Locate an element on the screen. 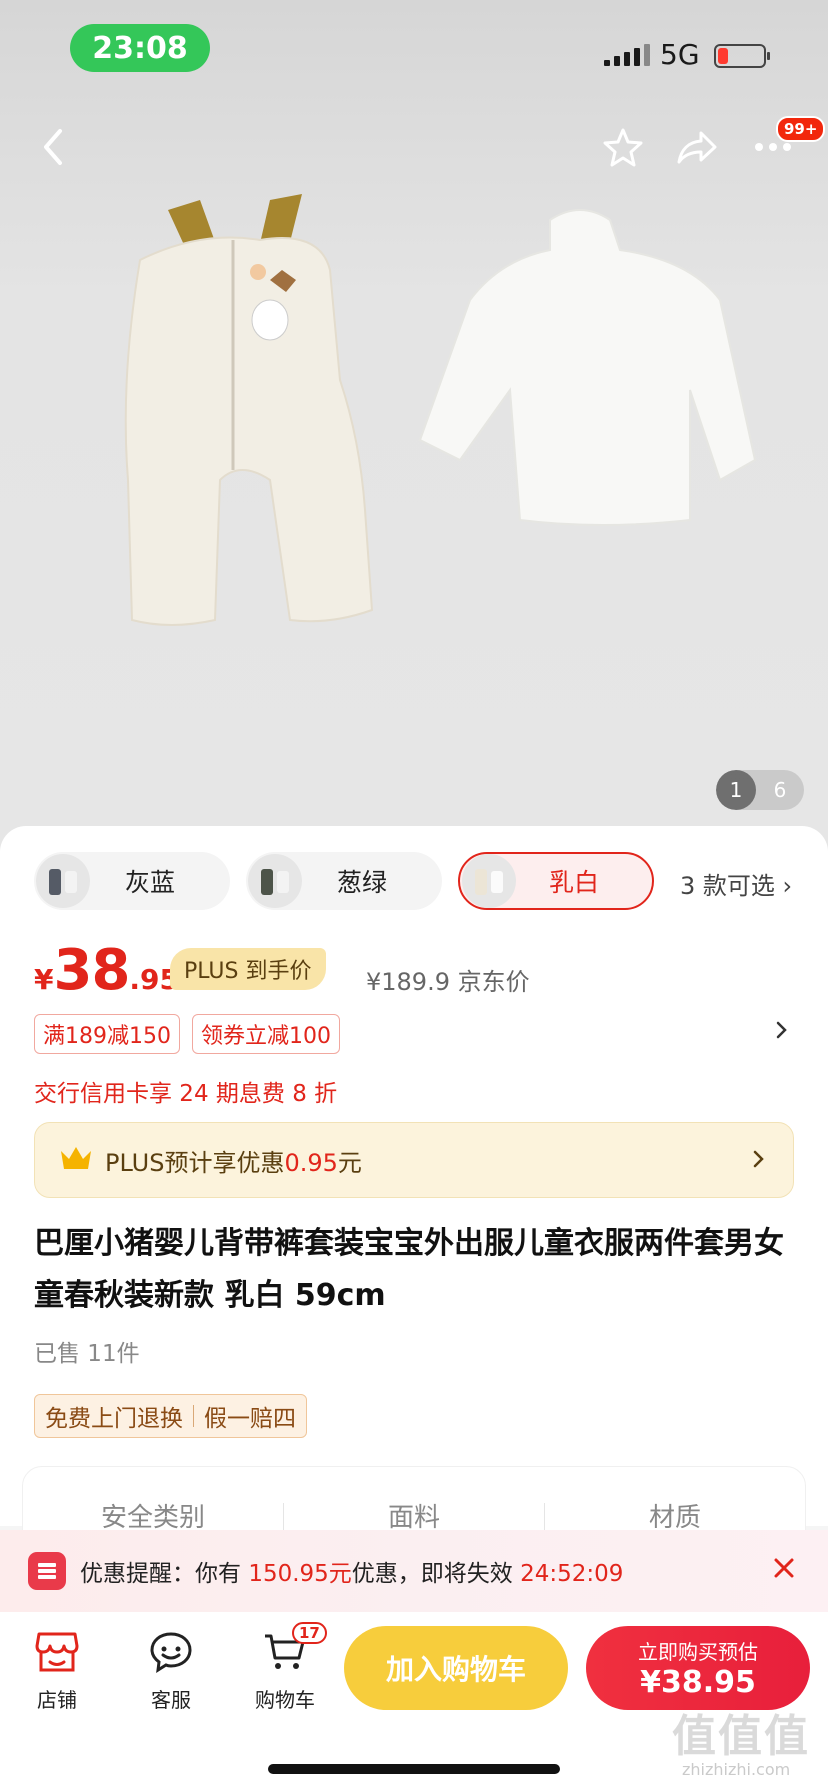  gallery-pager: 1 6 is located at coordinates (760, 790).